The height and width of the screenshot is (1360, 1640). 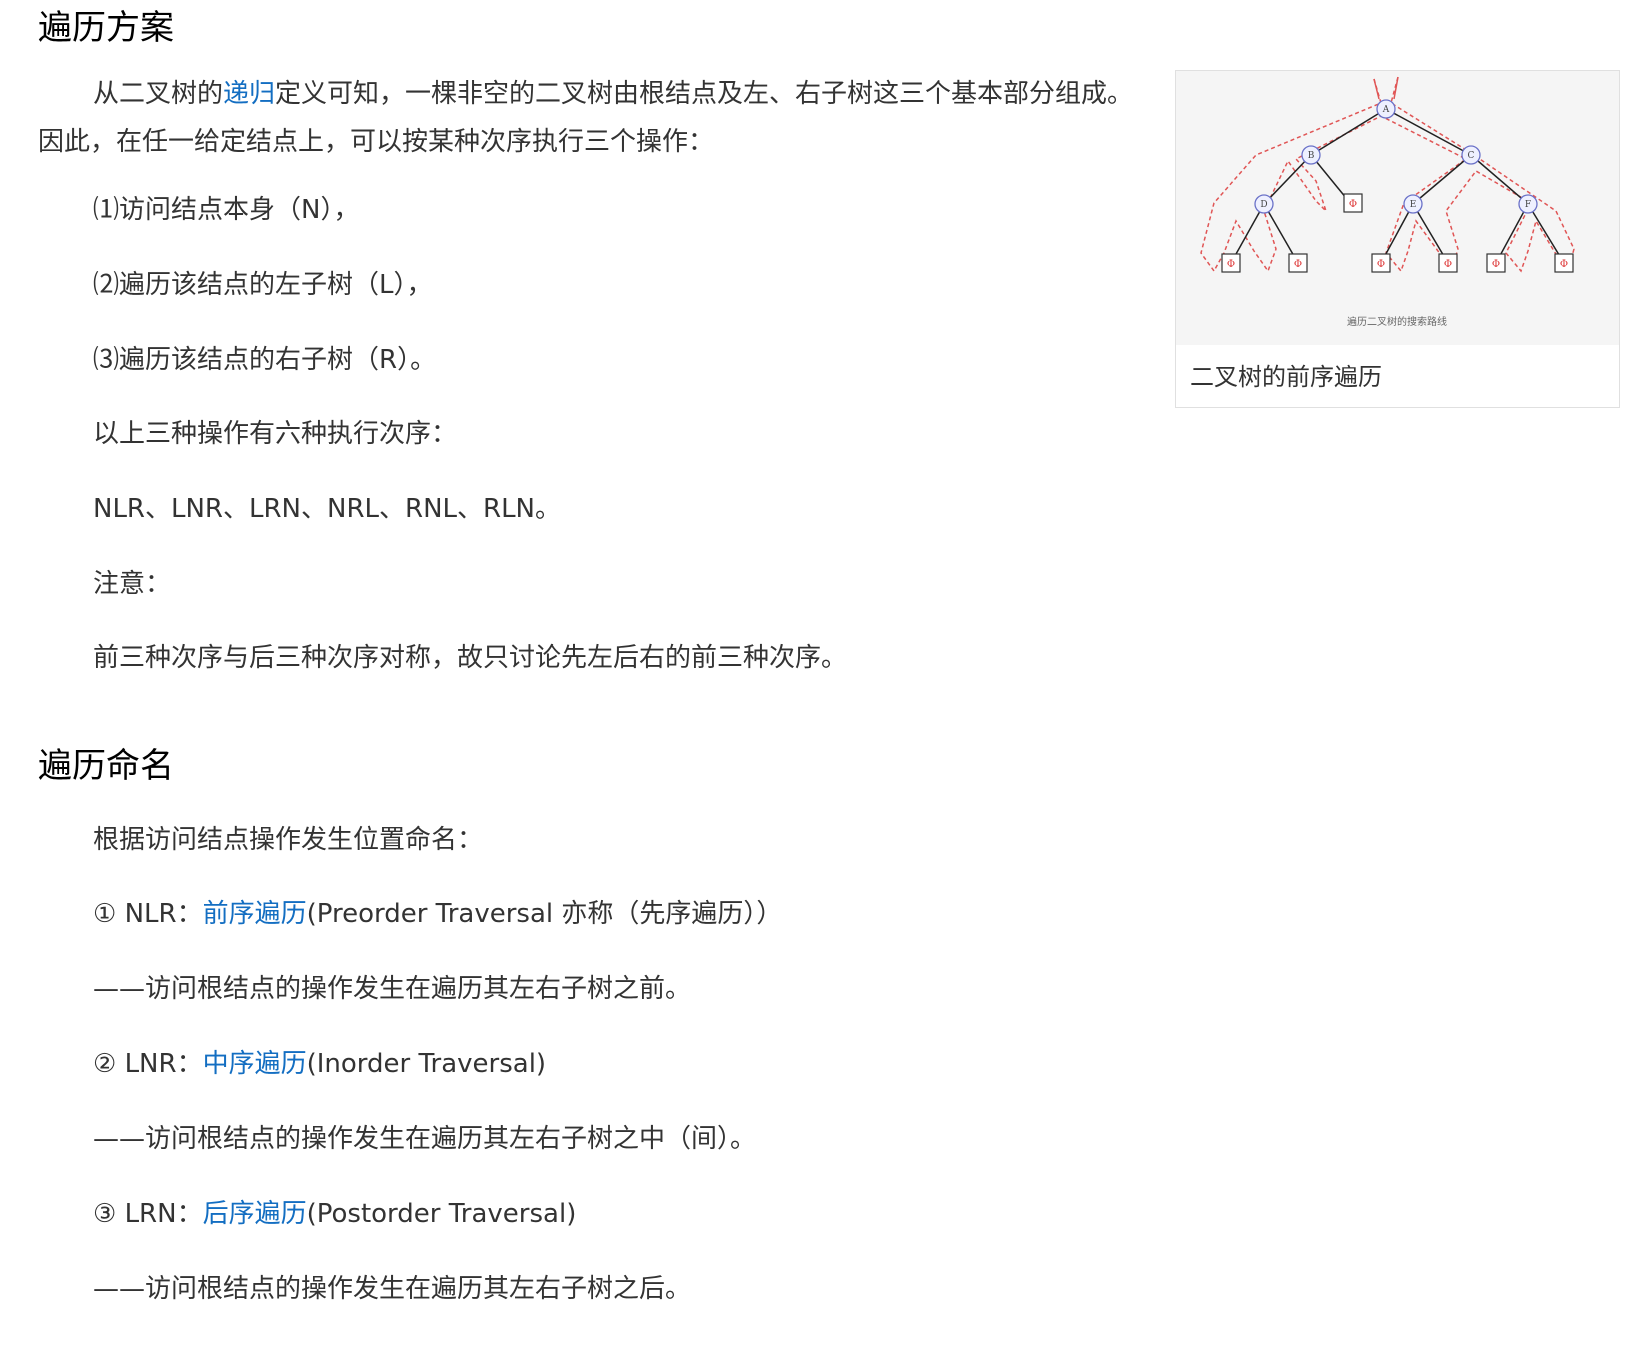 What do you see at coordinates (263, 285) in the screenshot?
I see `operation-item-2: ⑵遍历该结点的左子树（L），` at bounding box center [263, 285].